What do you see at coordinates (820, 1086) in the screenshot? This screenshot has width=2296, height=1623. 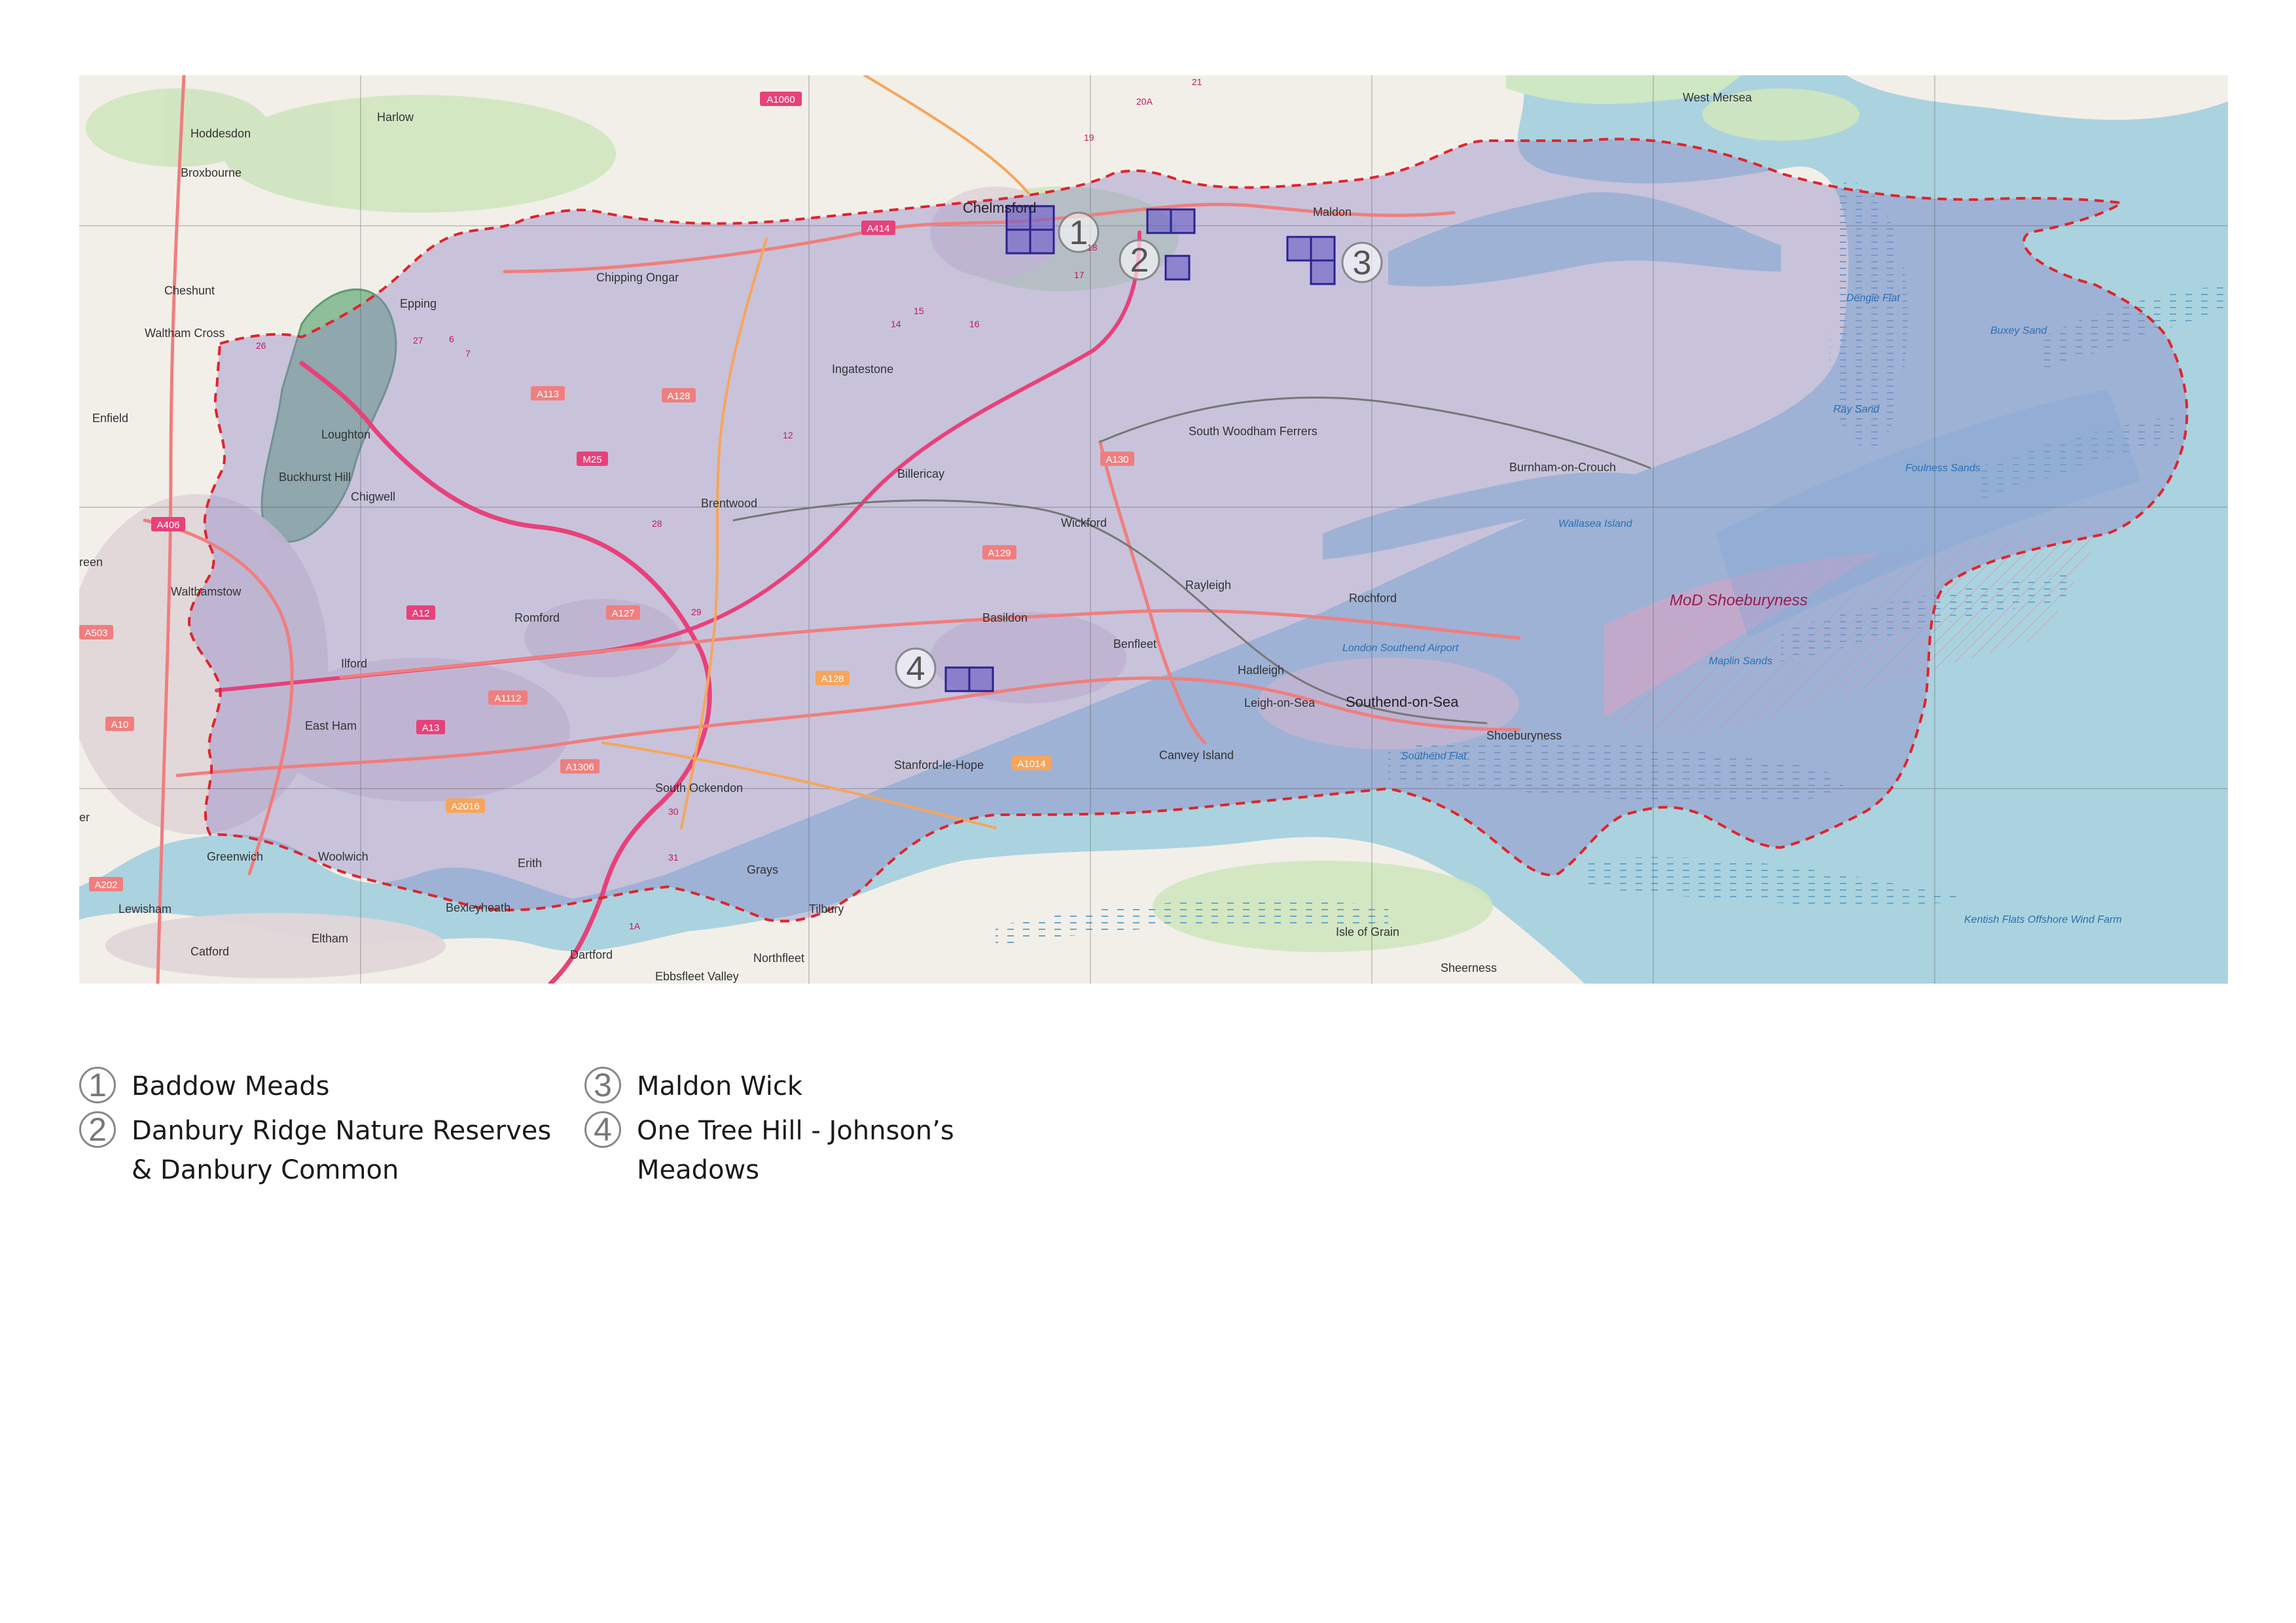 I see `legend-item-3: 3 Maldon Wick` at bounding box center [820, 1086].